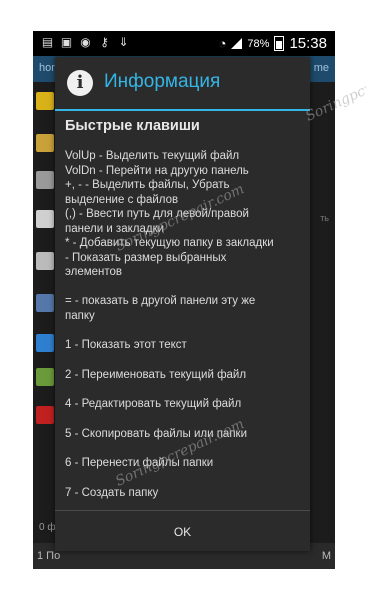 Image resolution: width=366 pixels, height=600 pixels. I want to click on background-bottom-right: М, so click(326, 556).